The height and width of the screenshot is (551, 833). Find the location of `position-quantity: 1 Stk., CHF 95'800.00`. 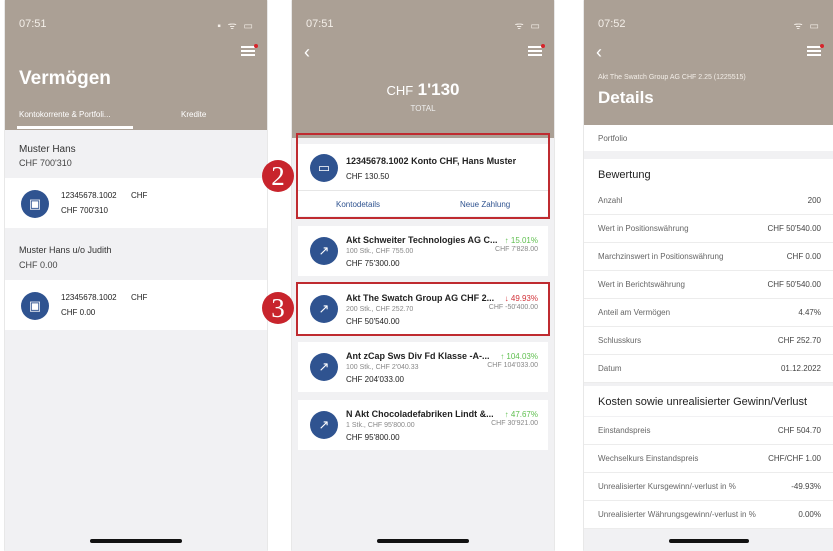

position-quantity: 1 Stk., CHF 95'800.00 is located at coordinates (380, 425).